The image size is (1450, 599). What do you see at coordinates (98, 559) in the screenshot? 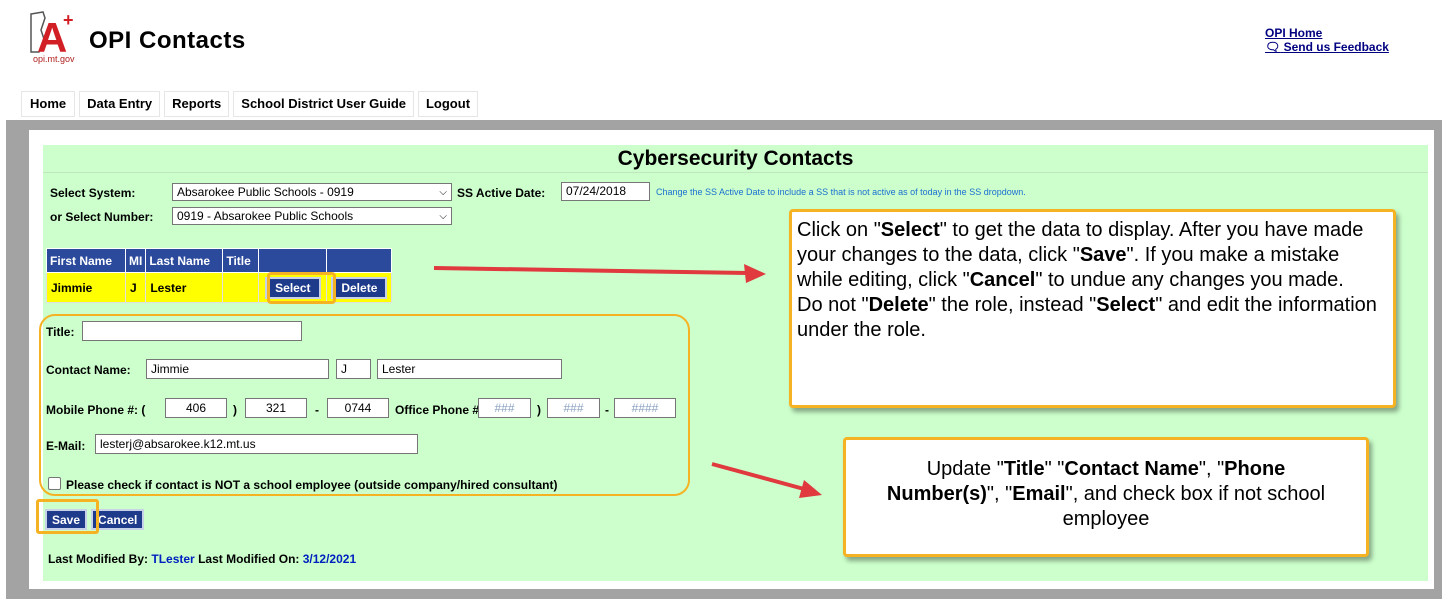
I see `modified-by-label: Last Modified By:` at bounding box center [98, 559].